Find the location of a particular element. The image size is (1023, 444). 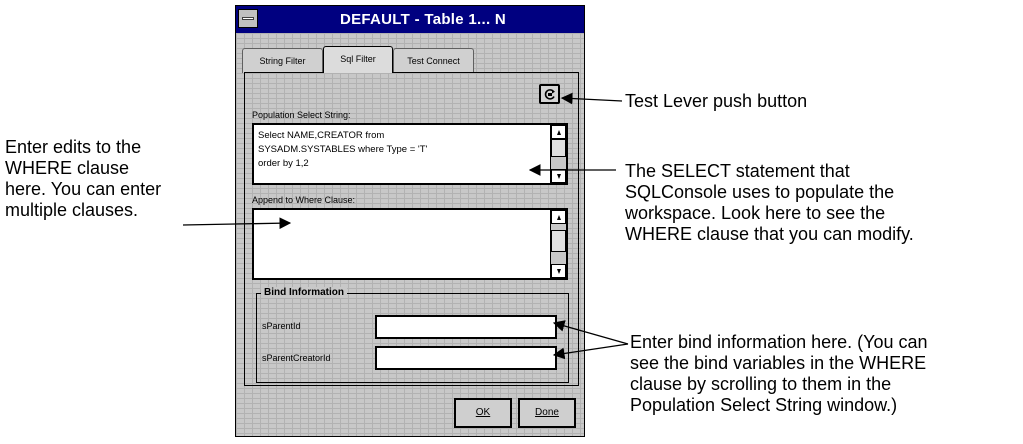

where-clause-arrow is located at coordinates (237, 223).